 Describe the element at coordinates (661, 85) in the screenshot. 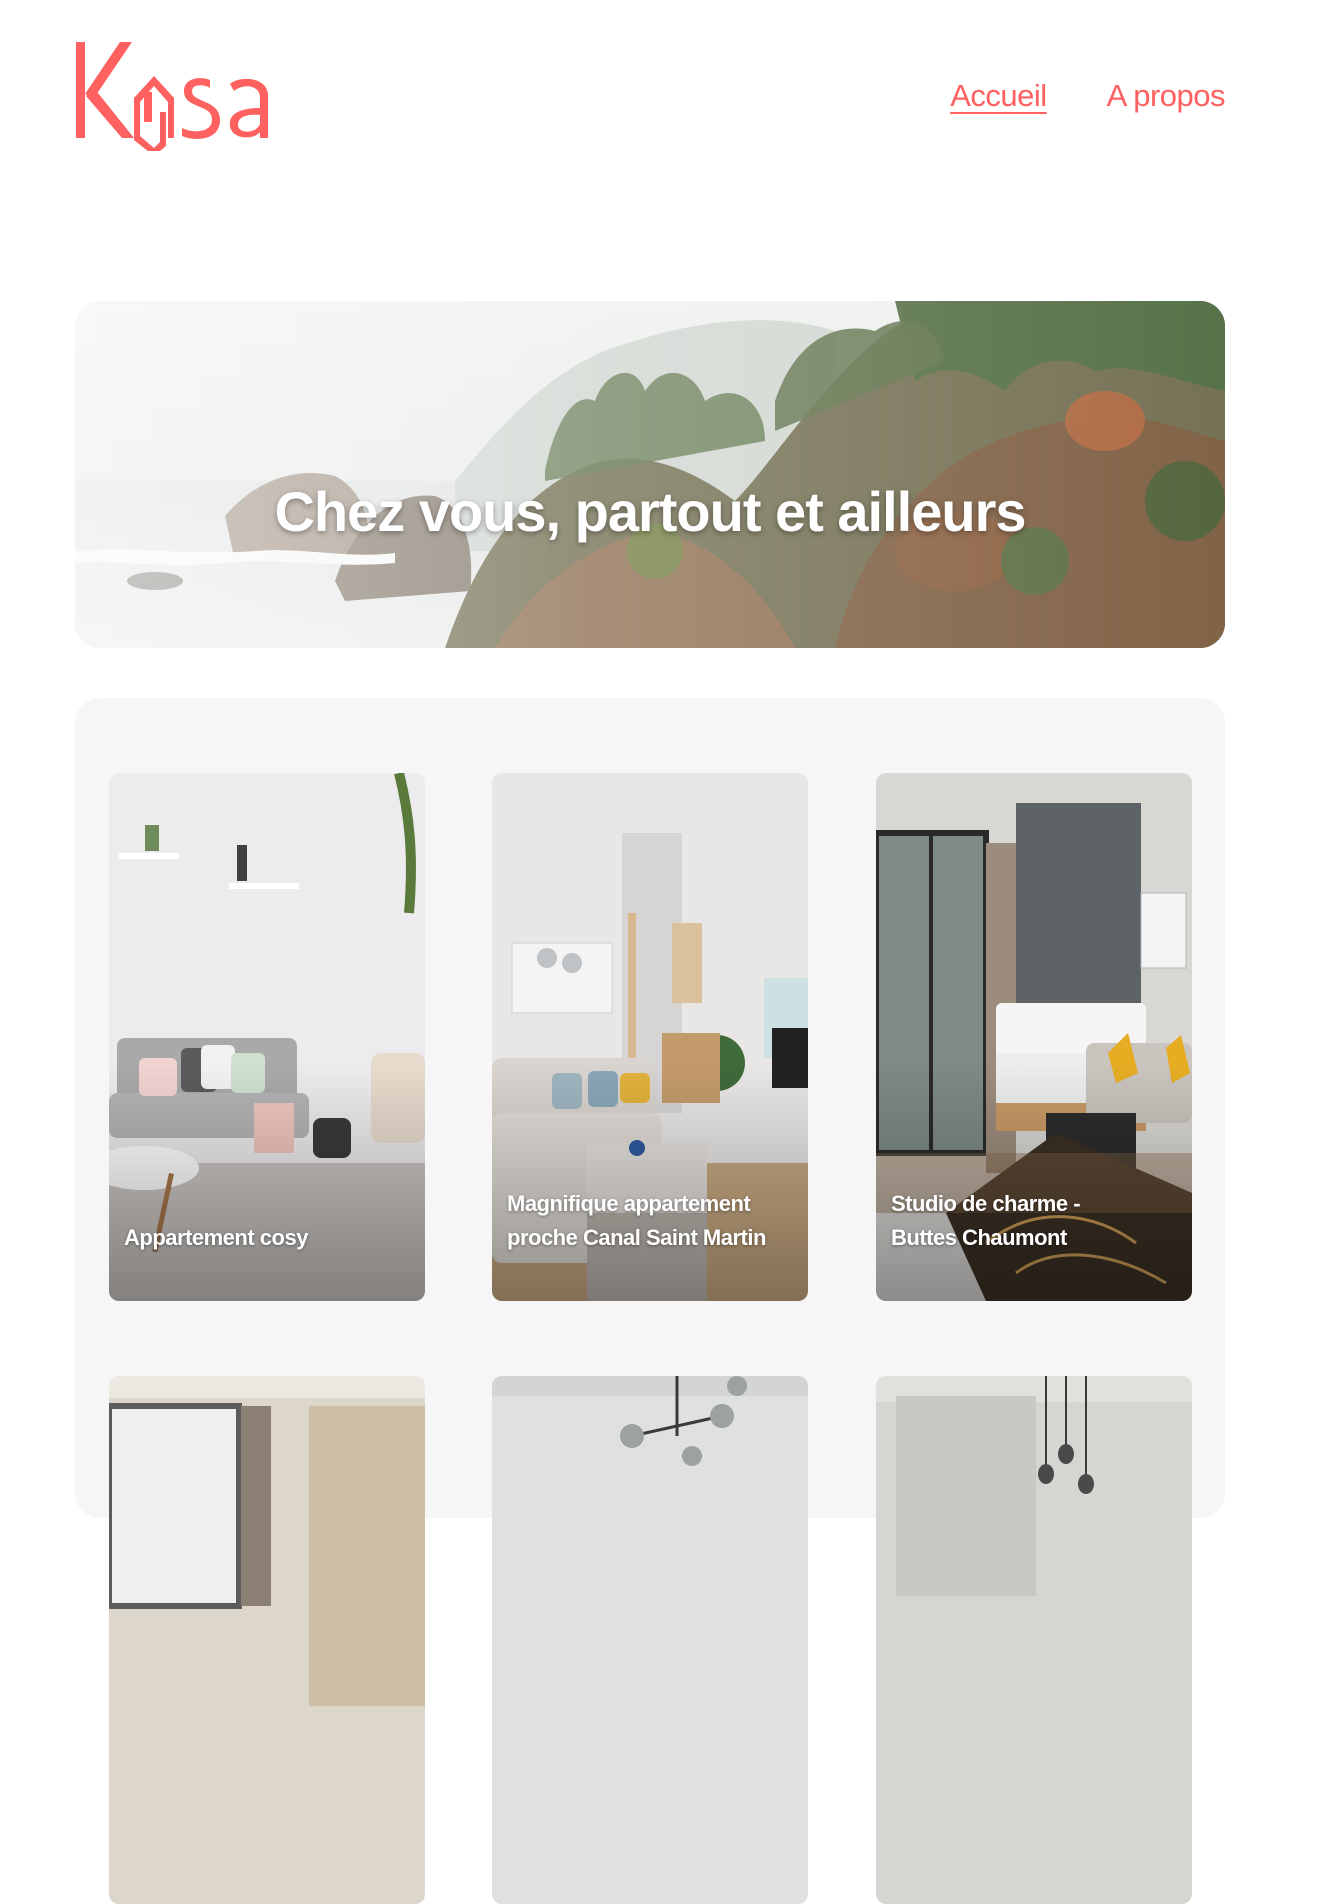

I see `site-header: Accueil A propos` at that location.